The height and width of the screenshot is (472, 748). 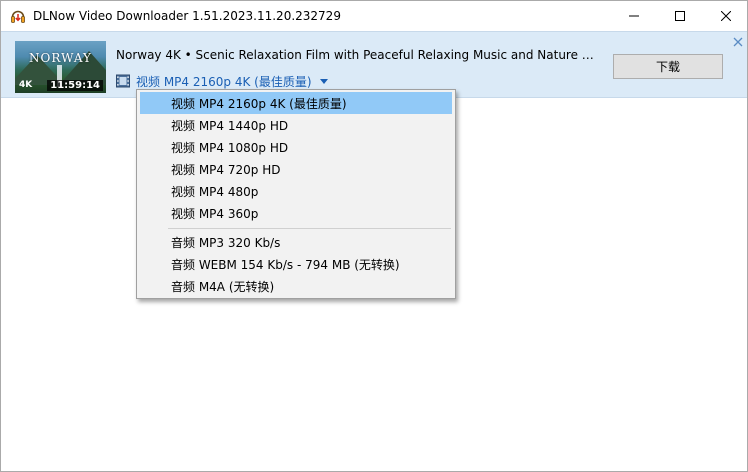 What do you see at coordinates (296, 213) in the screenshot?
I see `menu-item-video-360p: 视频 MP4 360p` at bounding box center [296, 213].